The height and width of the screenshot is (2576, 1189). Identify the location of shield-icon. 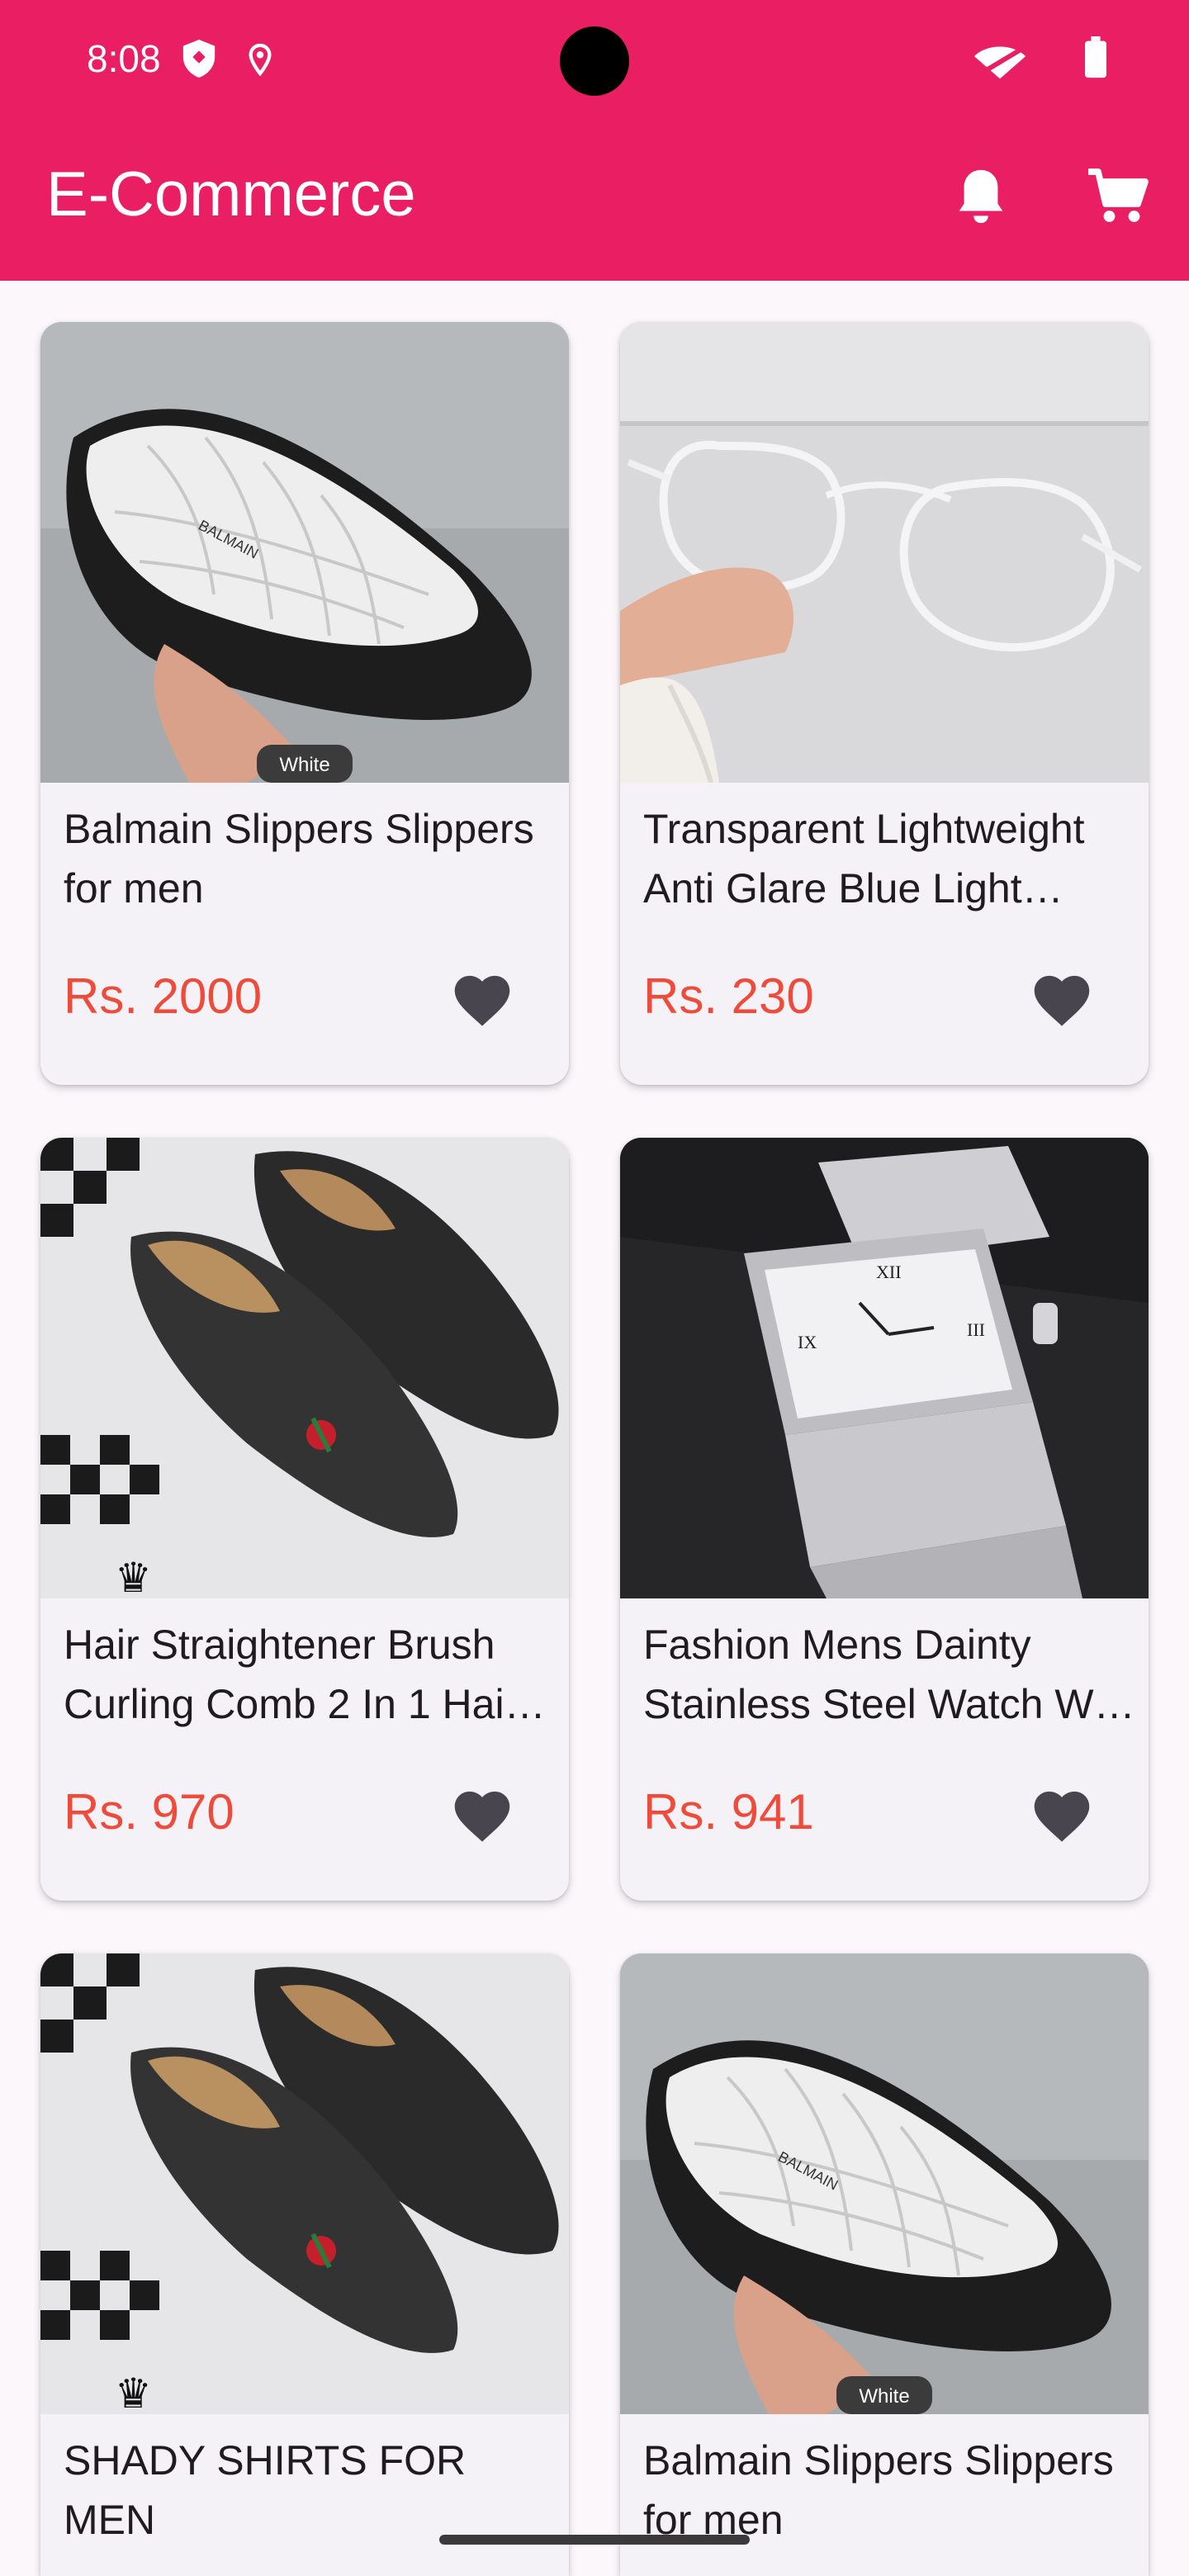
(199, 60).